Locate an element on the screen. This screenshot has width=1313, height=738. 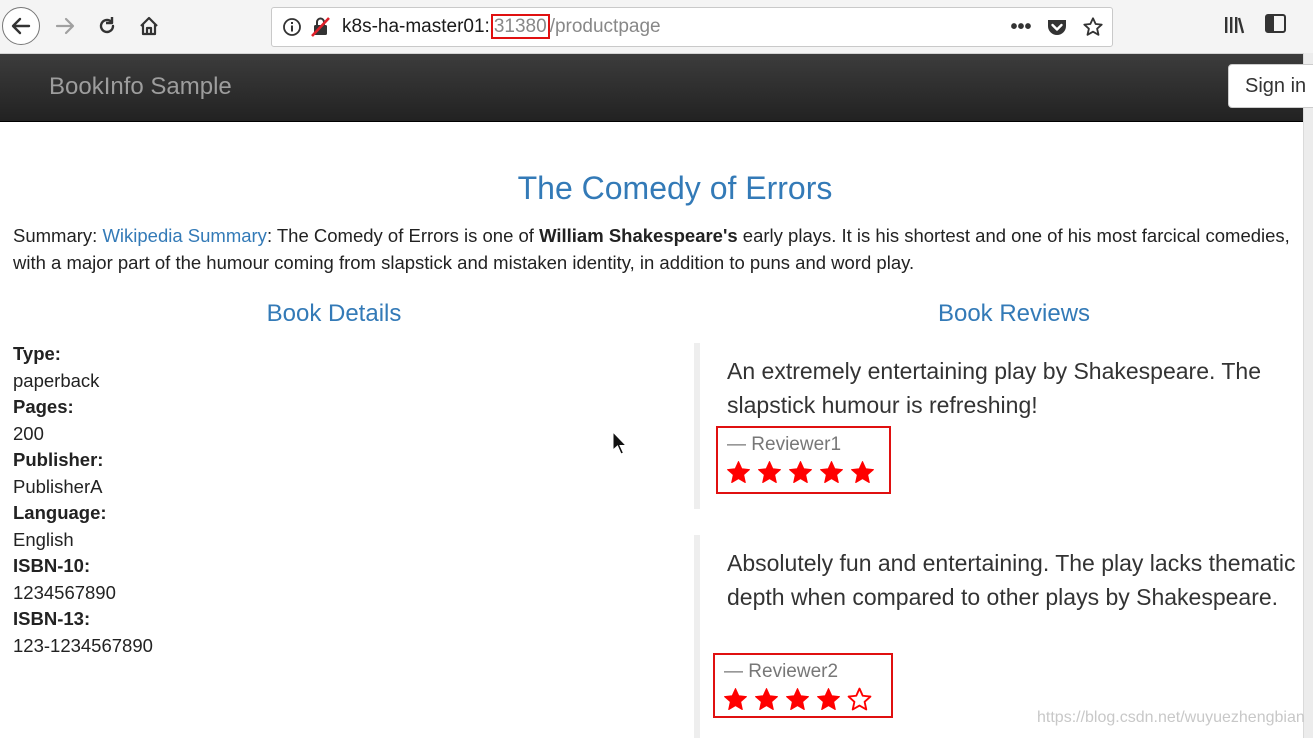
browser-toolbar: k8s-ha-master01: 31380/productpage ••• is located at coordinates (656, 27).